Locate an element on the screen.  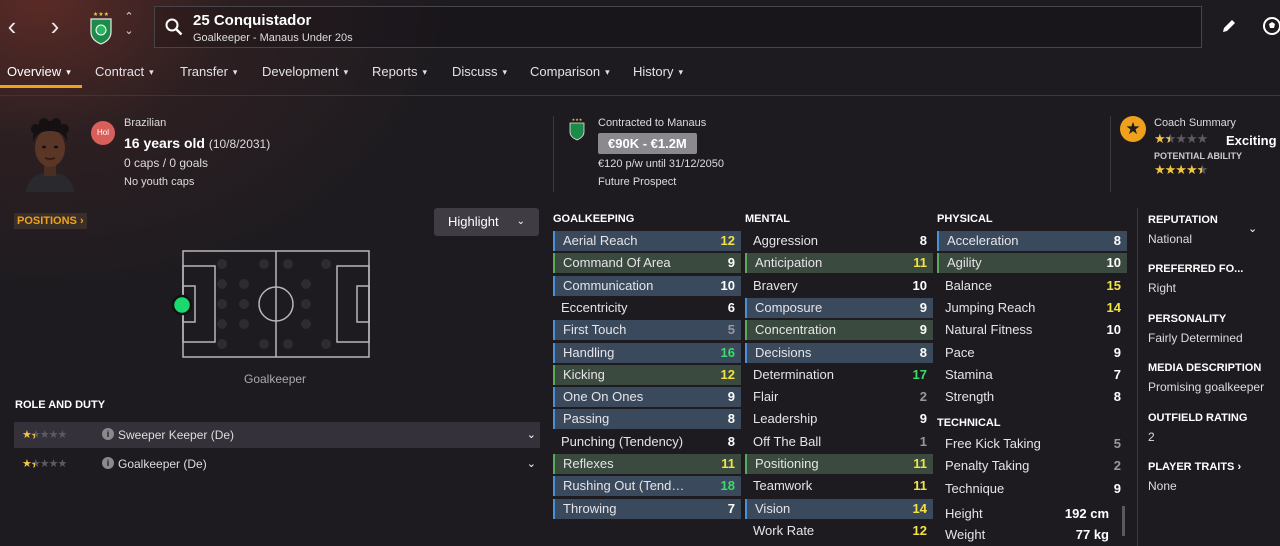
attribute-row: Decisions 8 is located at coordinates (839, 352).